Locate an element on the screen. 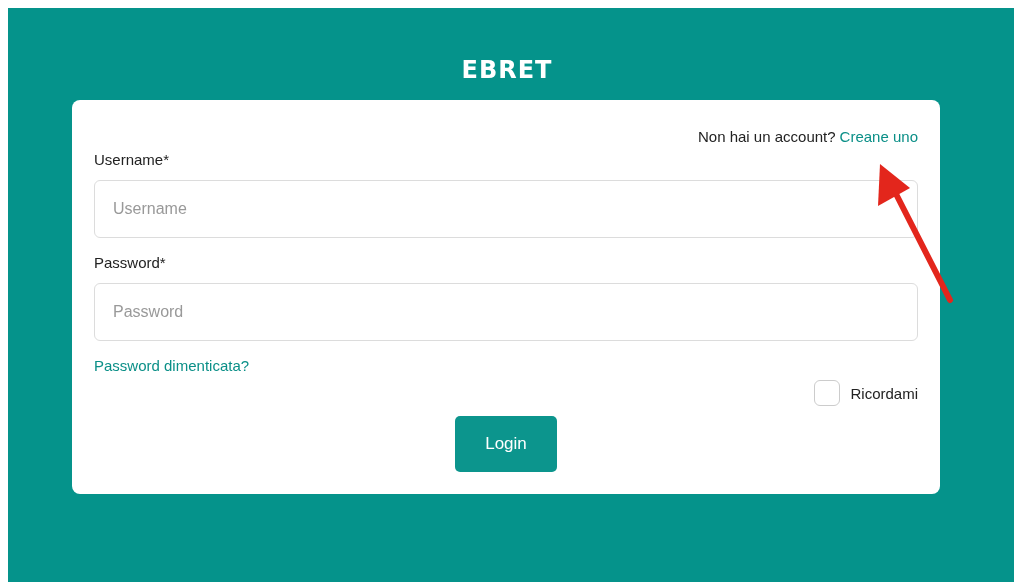 The height and width of the screenshot is (582, 1014). logo: EBRET is located at coordinates (507, 71).